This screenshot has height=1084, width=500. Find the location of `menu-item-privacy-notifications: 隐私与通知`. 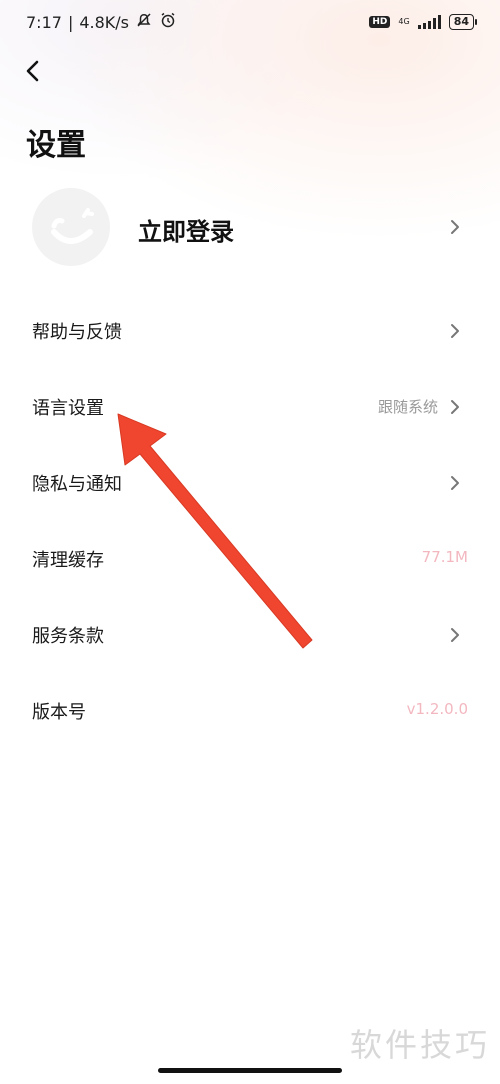

menu-item-privacy-notifications: 隐私与通知 is located at coordinates (250, 484).